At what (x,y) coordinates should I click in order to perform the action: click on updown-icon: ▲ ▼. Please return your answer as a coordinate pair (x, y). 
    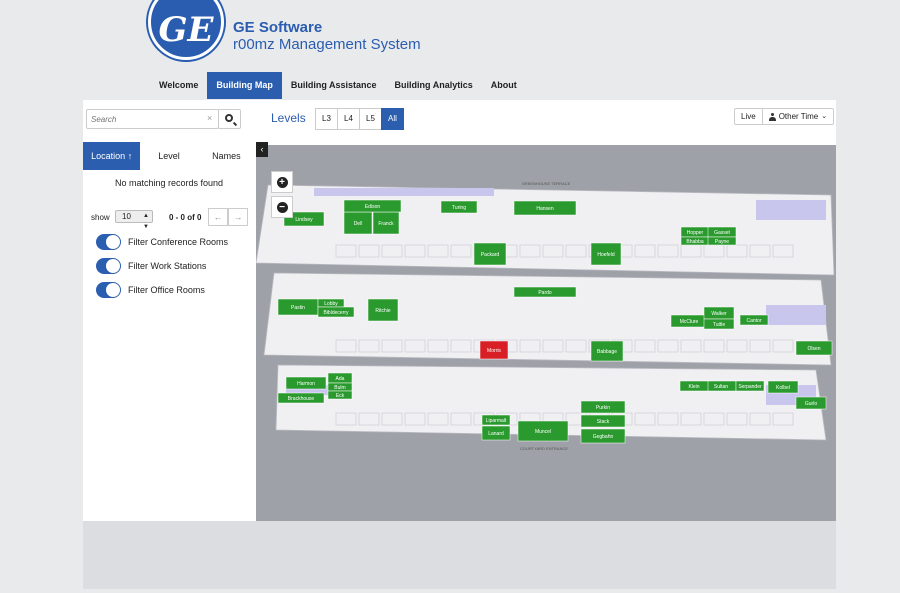
    Looking at the image, I should click on (146, 221).